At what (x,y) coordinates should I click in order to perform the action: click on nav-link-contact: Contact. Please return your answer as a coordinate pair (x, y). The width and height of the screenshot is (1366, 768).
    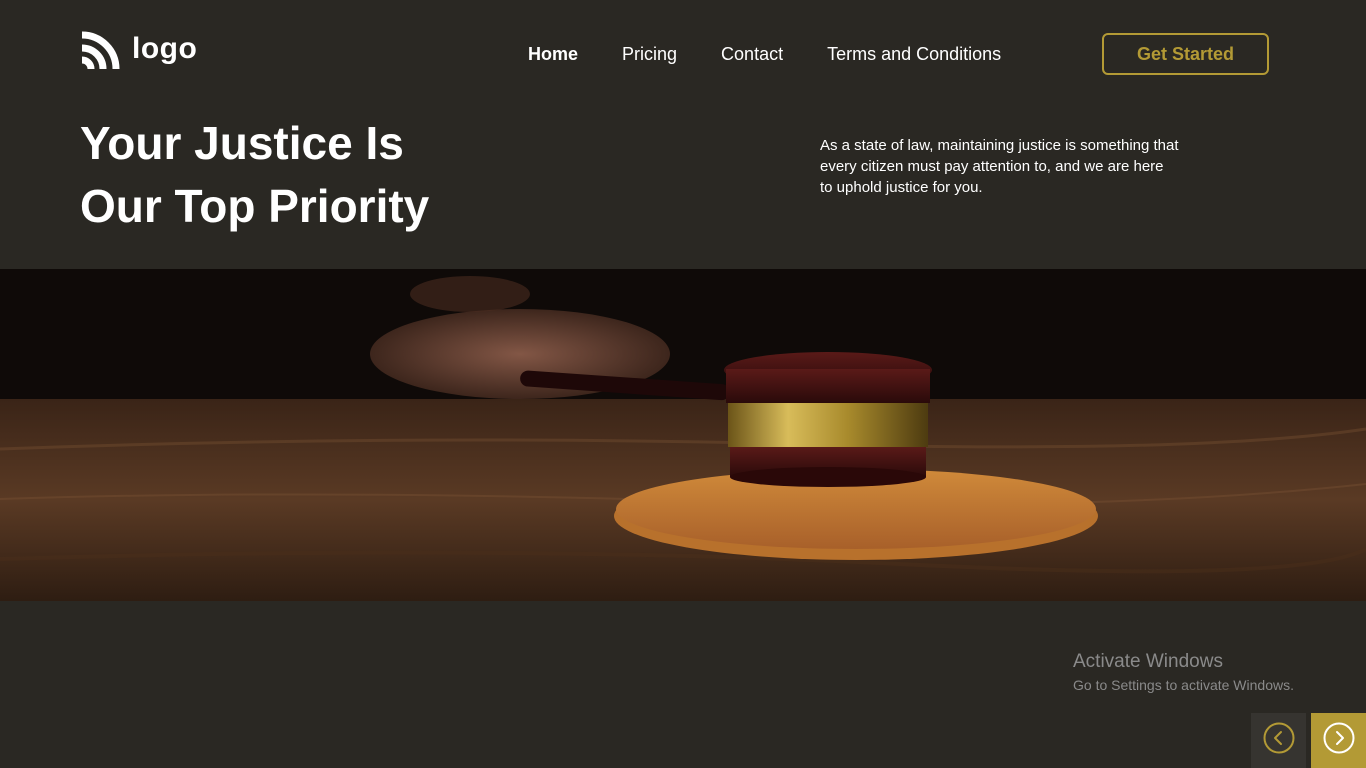
    Looking at the image, I should click on (752, 54).